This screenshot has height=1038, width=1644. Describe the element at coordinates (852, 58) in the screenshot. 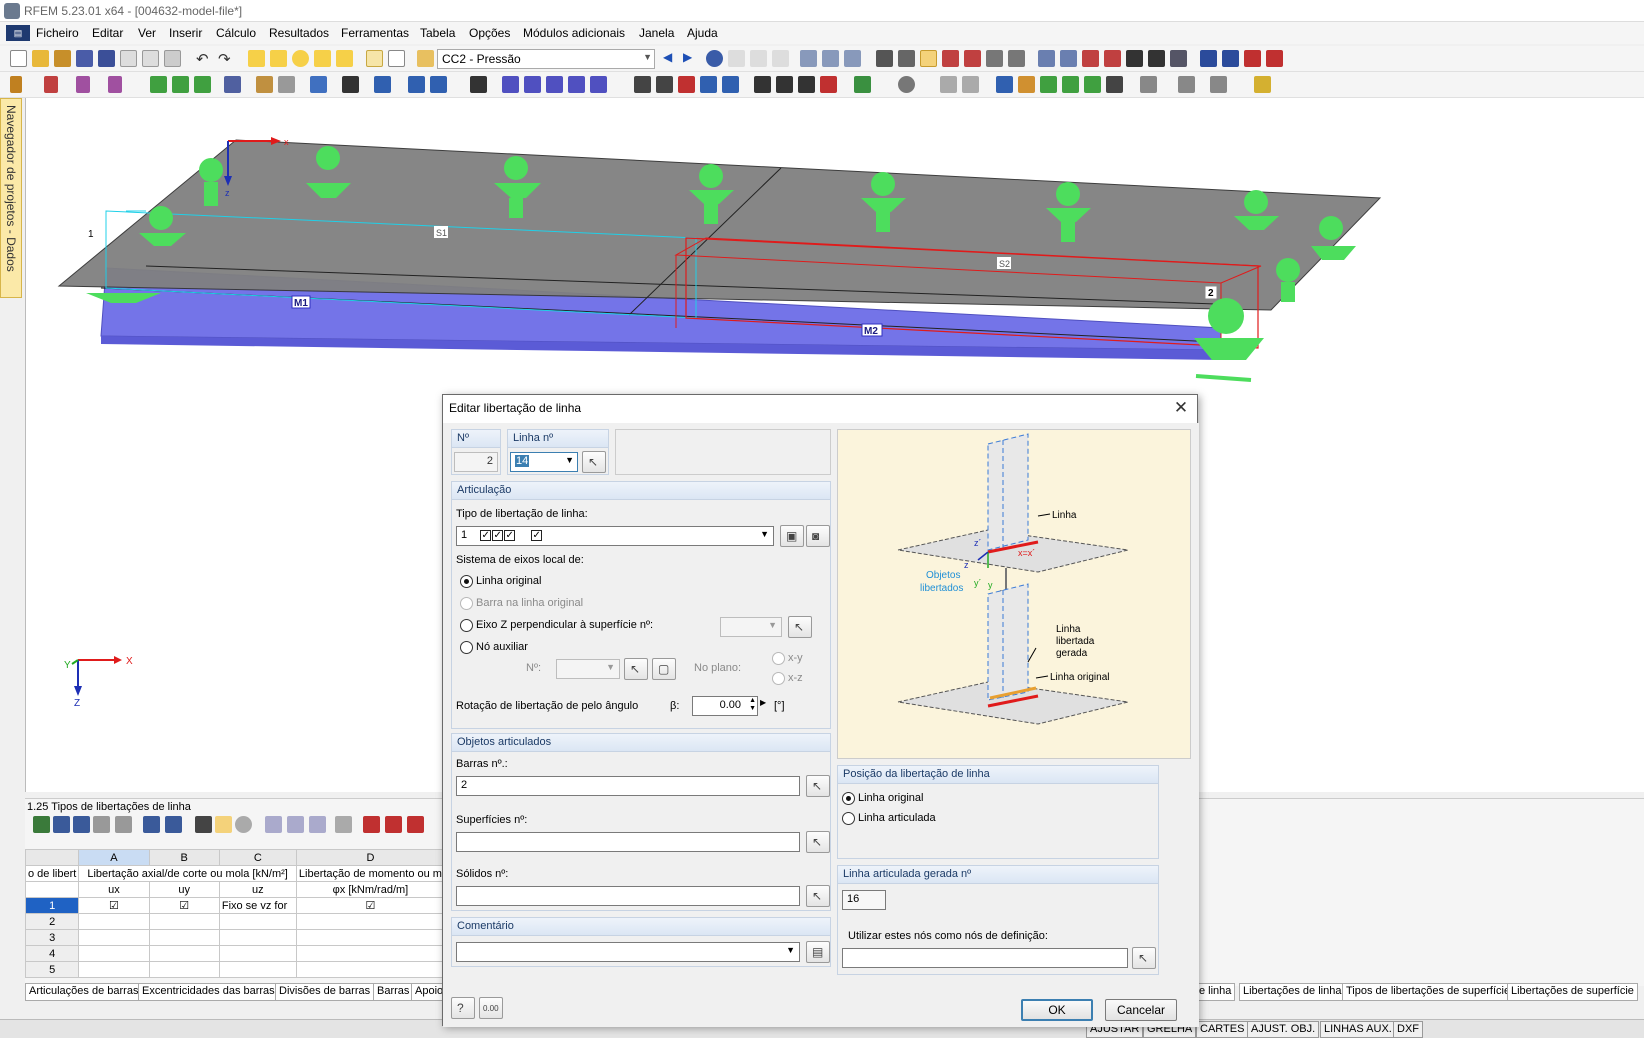

I see `view3-icon` at that location.